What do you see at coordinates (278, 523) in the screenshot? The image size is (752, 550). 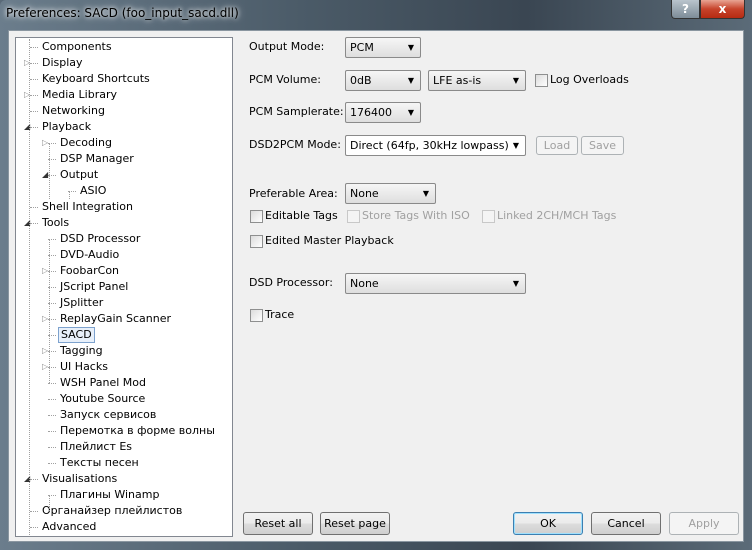 I see `reset-all-button: Reset all` at bounding box center [278, 523].